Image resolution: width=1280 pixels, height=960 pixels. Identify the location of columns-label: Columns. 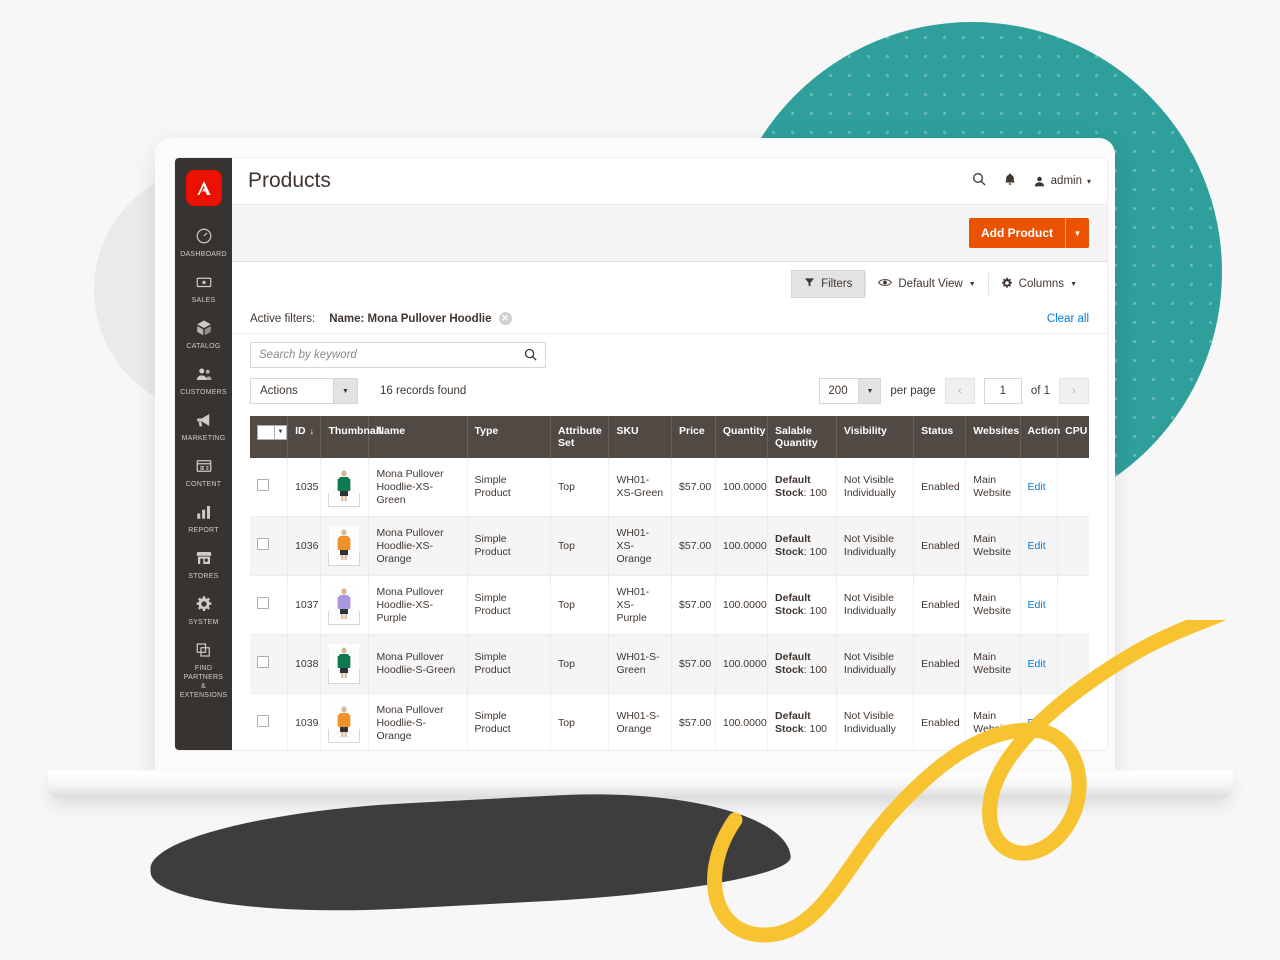
(1041, 284).